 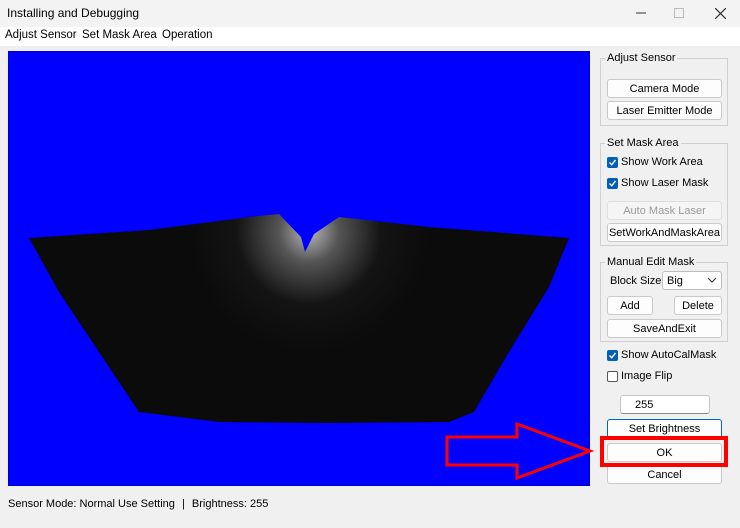 I want to click on show-work-area-label: Show Work Area, so click(x=662, y=162).